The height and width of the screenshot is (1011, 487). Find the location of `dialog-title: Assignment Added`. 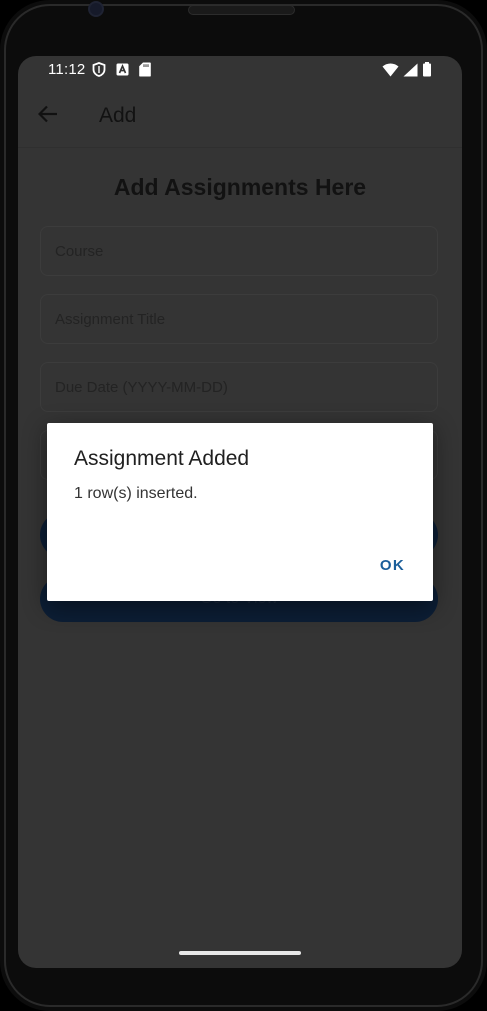

dialog-title: Assignment Added is located at coordinates (162, 458).